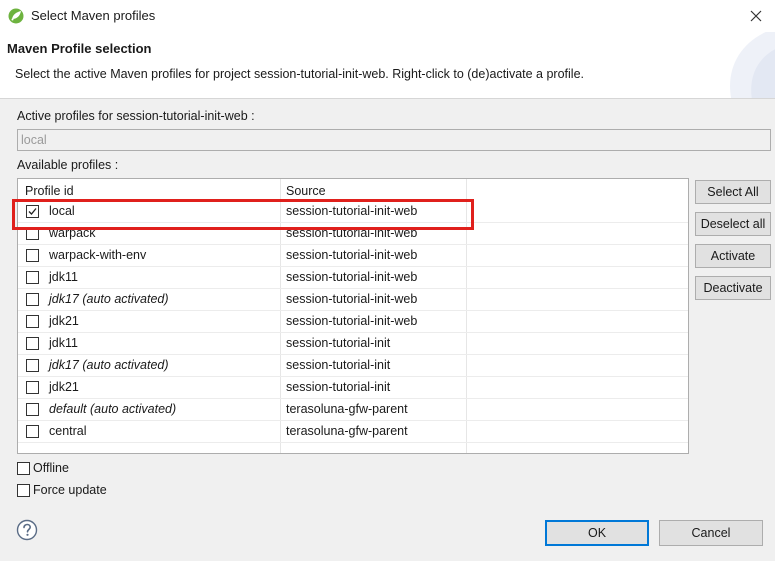  What do you see at coordinates (733, 256) in the screenshot?
I see `activate-button: Activate` at bounding box center [733, 256].